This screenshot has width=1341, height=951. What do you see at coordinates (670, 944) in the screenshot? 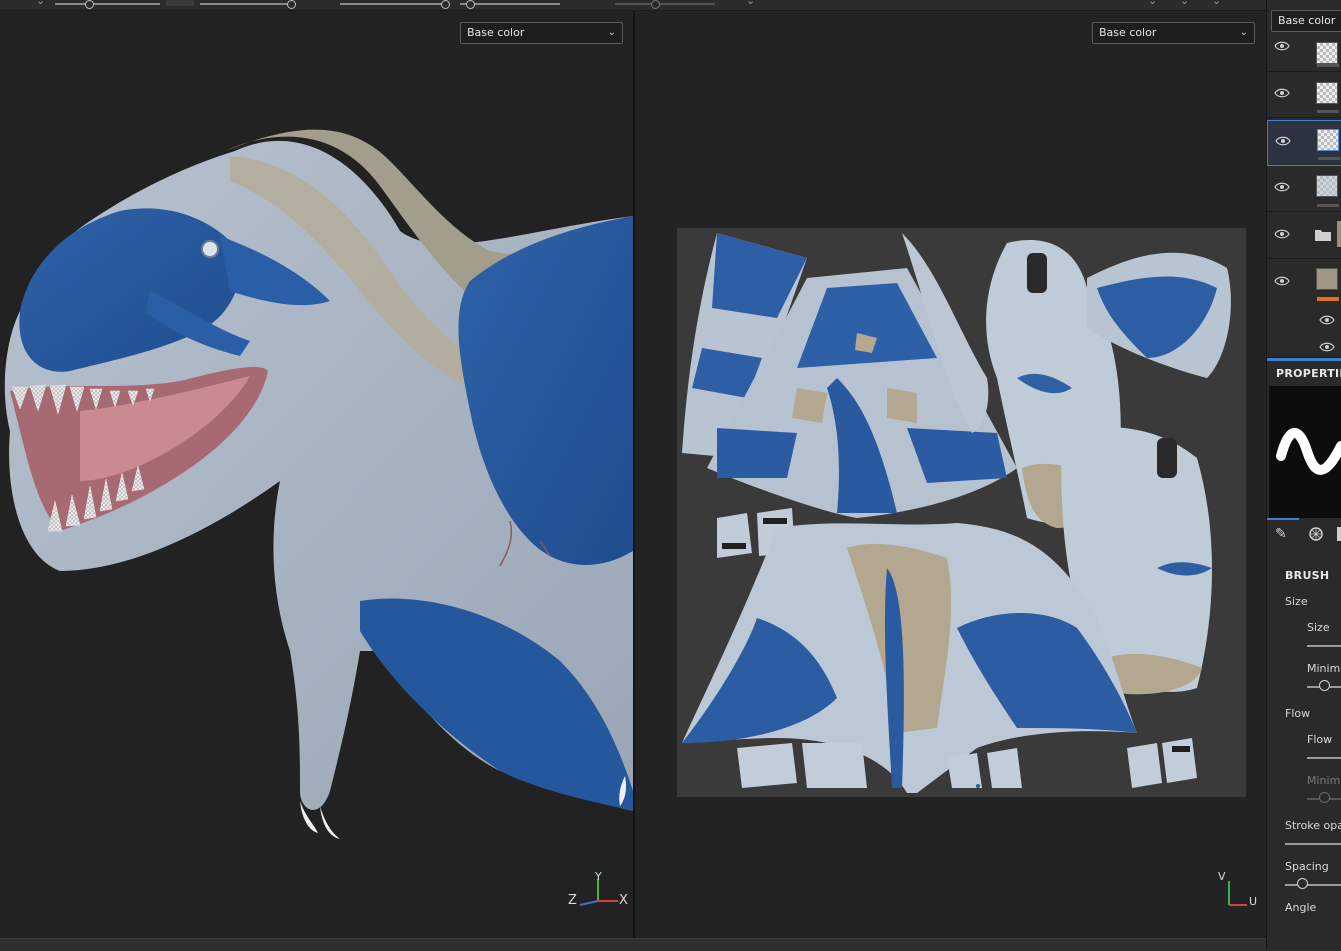
I see `bottom-status-bar` at bounding box center [670, 944].